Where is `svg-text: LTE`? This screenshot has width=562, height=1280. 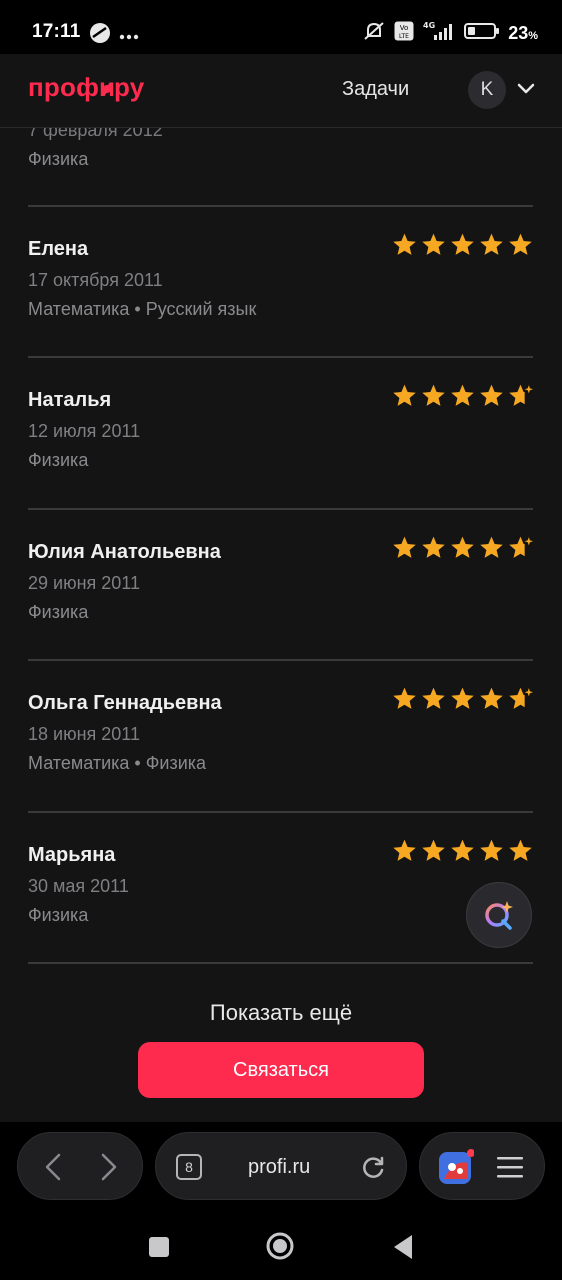
svg-text: LTE is located at coordinates (404, 36).